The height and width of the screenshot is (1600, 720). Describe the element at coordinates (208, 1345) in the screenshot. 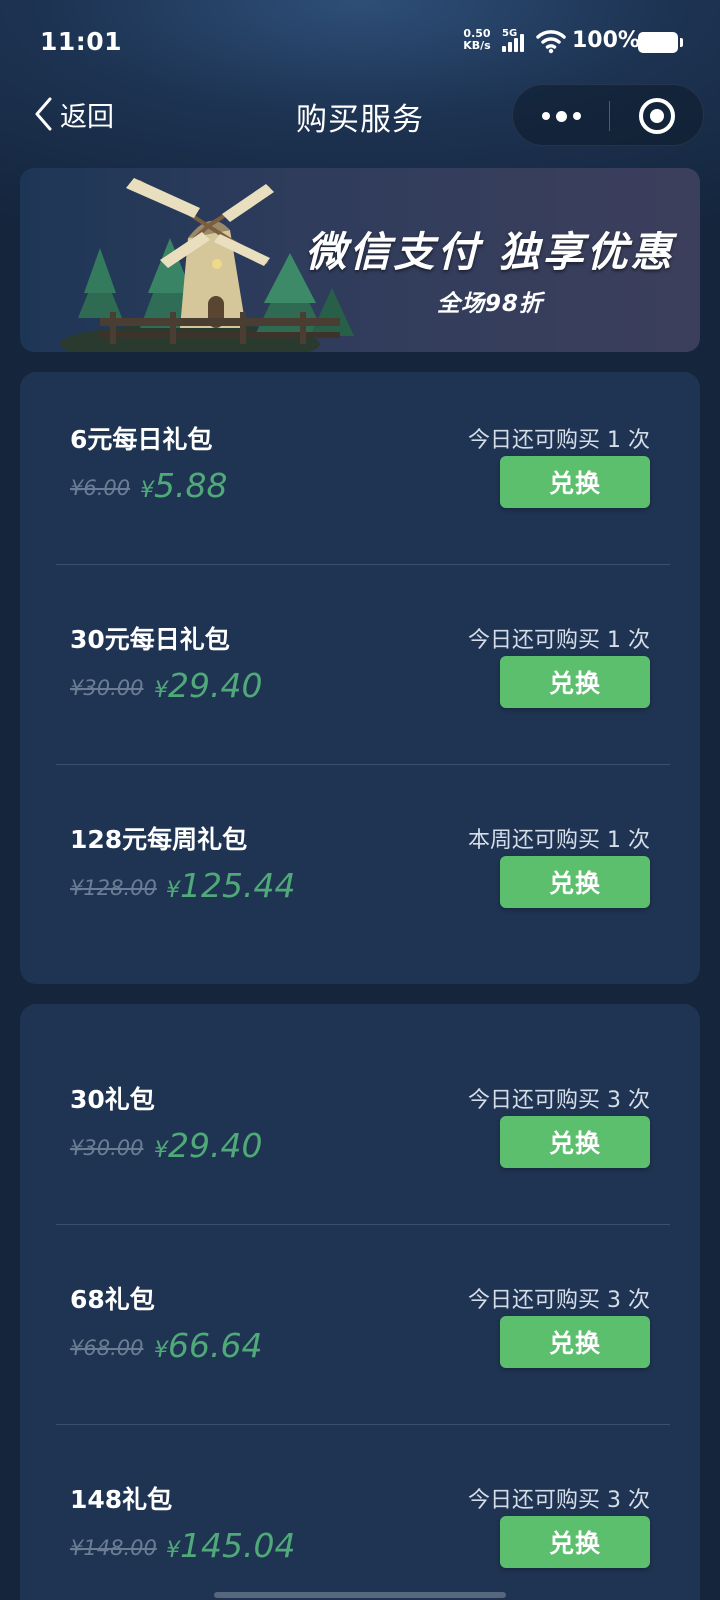

I see `sale-price: ¥66.64` at that location.